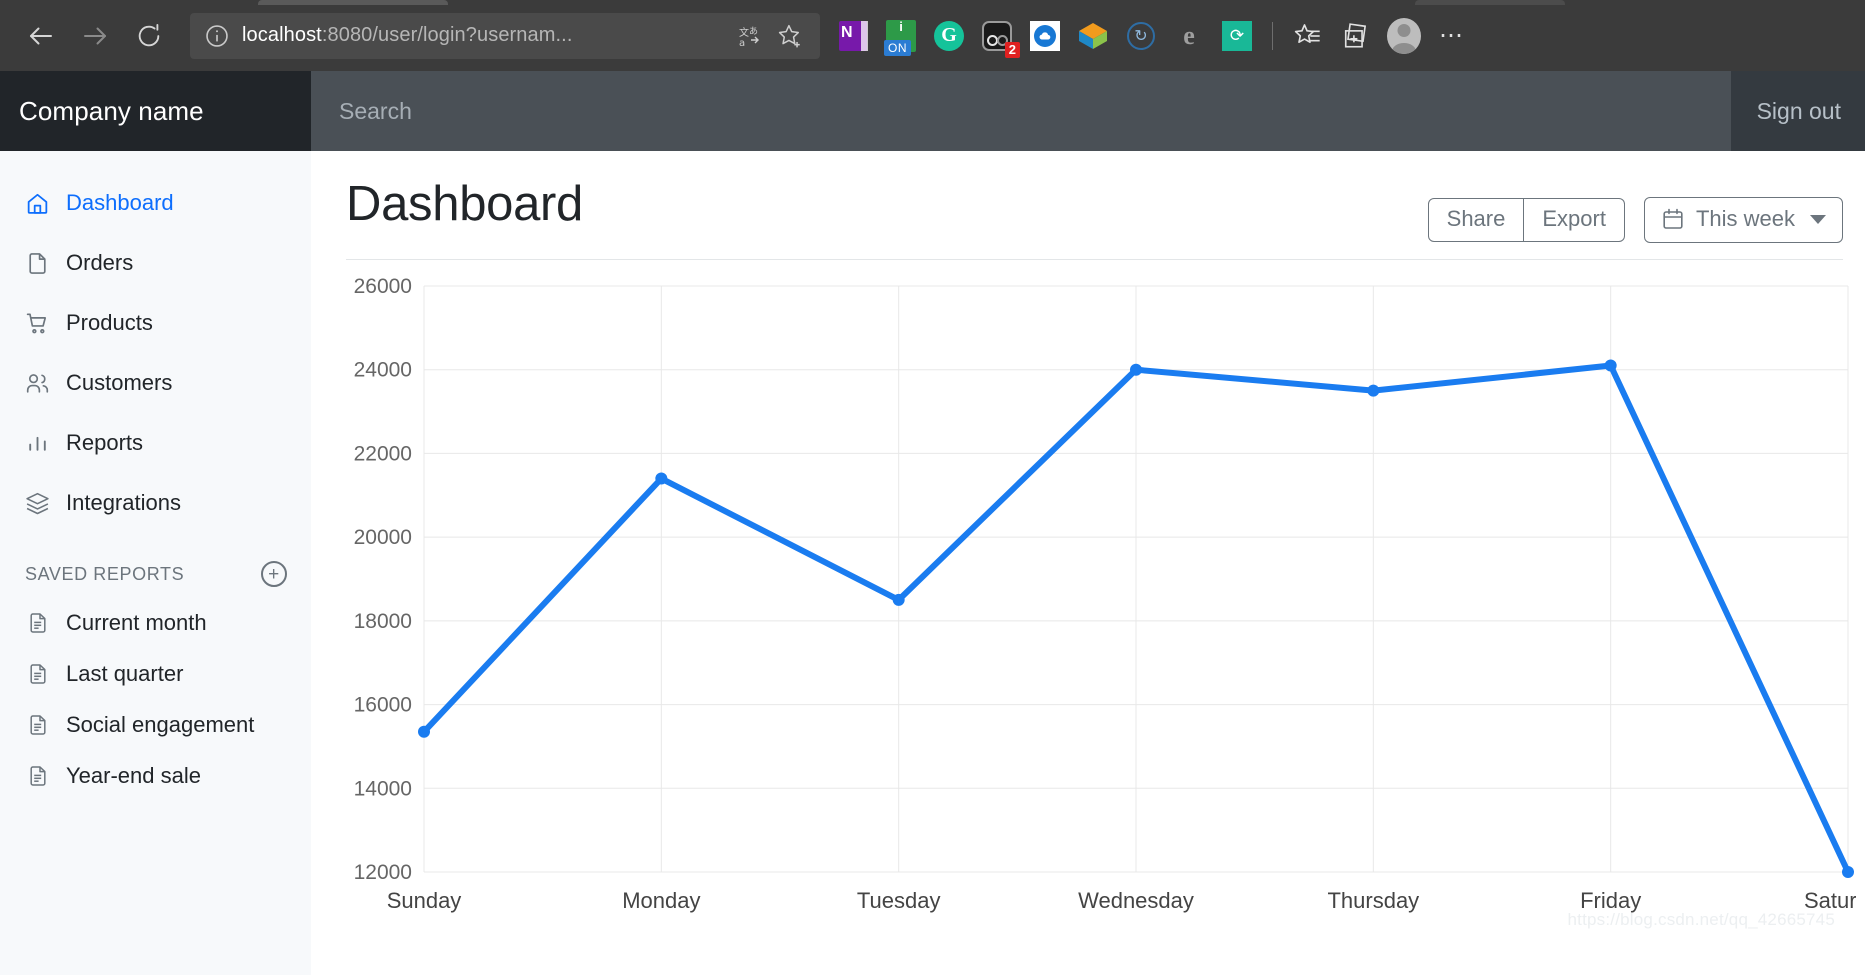 This screenshot has height=975, width=1865. I want to click on avatar, so click(1404, 35).